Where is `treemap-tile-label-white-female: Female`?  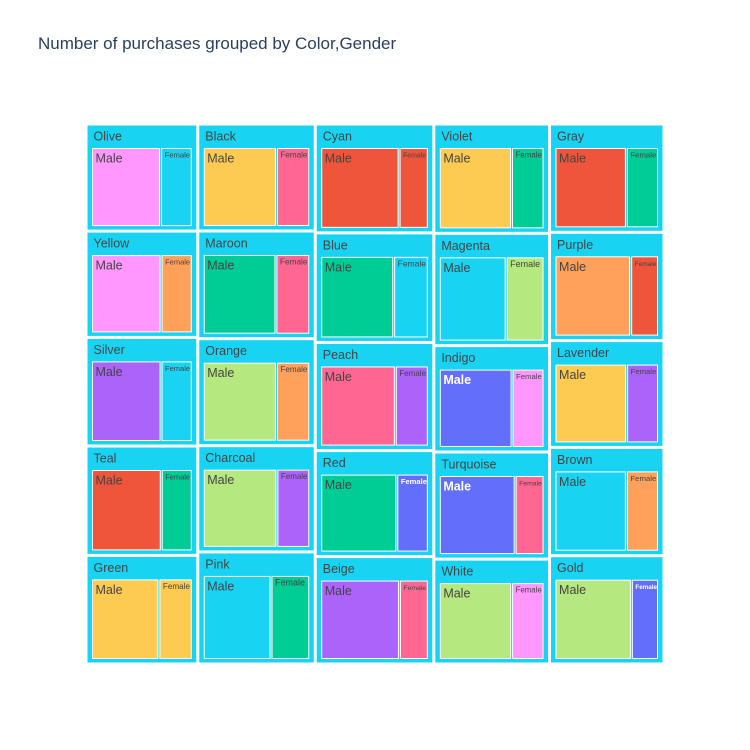
treemap-tile-label-white-female: Female is located at coordinates (529, 590).